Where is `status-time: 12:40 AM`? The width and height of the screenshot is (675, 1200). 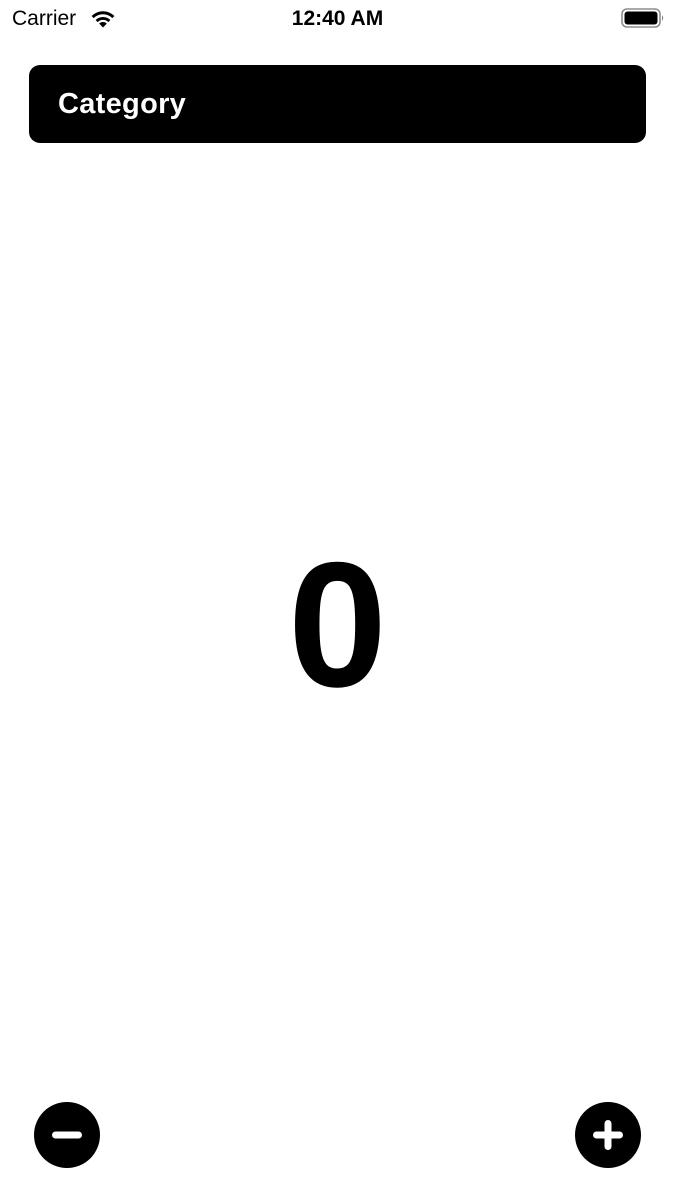
status-time: 12:40 AM is located at coordinates (337, 18).